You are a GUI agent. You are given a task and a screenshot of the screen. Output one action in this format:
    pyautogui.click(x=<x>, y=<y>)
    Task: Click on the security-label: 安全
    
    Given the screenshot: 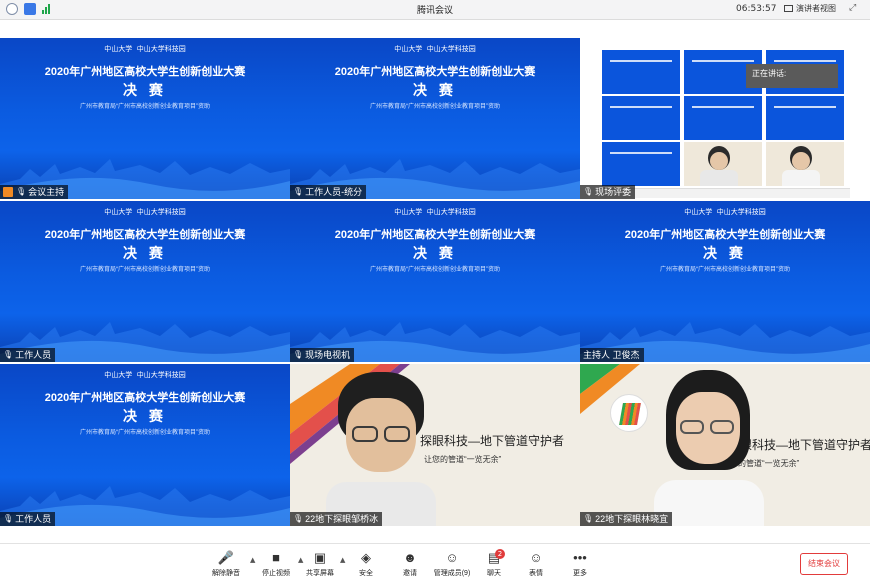 What is the action you would take?
    pyautogui.click(x=366, y=573)
    